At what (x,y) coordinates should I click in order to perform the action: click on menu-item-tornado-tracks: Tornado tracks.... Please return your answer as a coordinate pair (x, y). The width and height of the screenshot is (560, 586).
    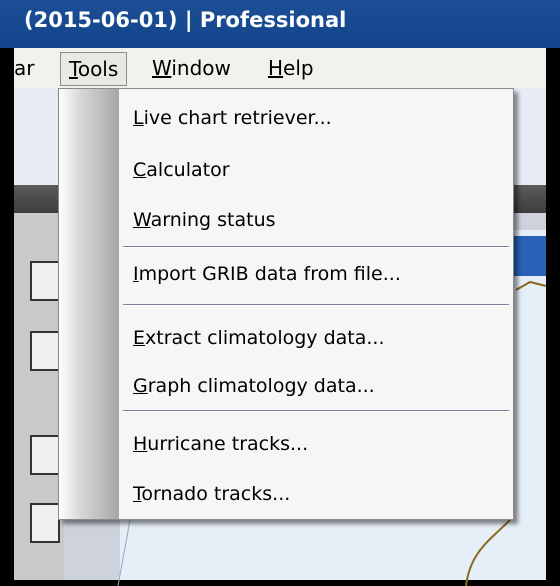
    Looking at the image, I should click on (211, 494).